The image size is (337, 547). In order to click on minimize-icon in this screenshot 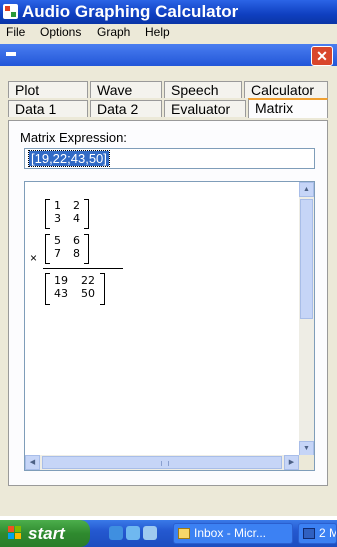, I will do `click(11, 54)`.